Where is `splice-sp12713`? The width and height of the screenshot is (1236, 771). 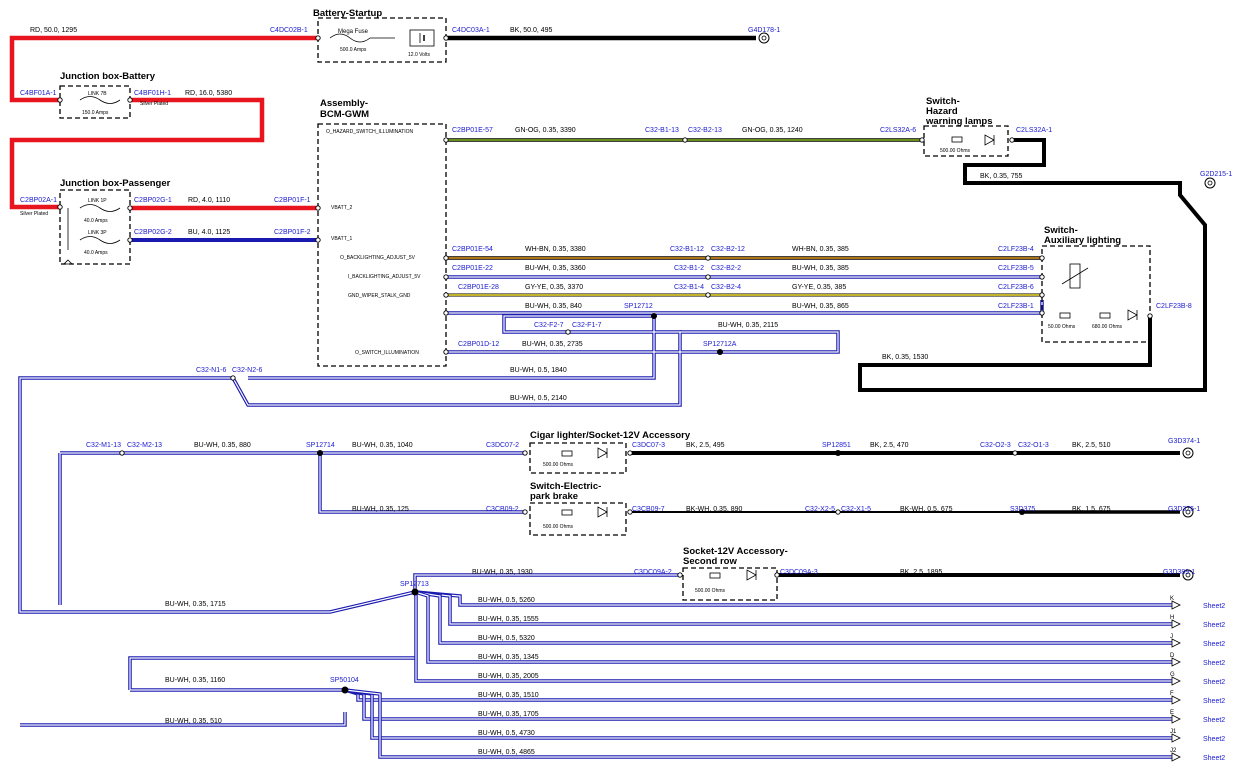
splice-sp12713 is located at coordinates (415, 592).